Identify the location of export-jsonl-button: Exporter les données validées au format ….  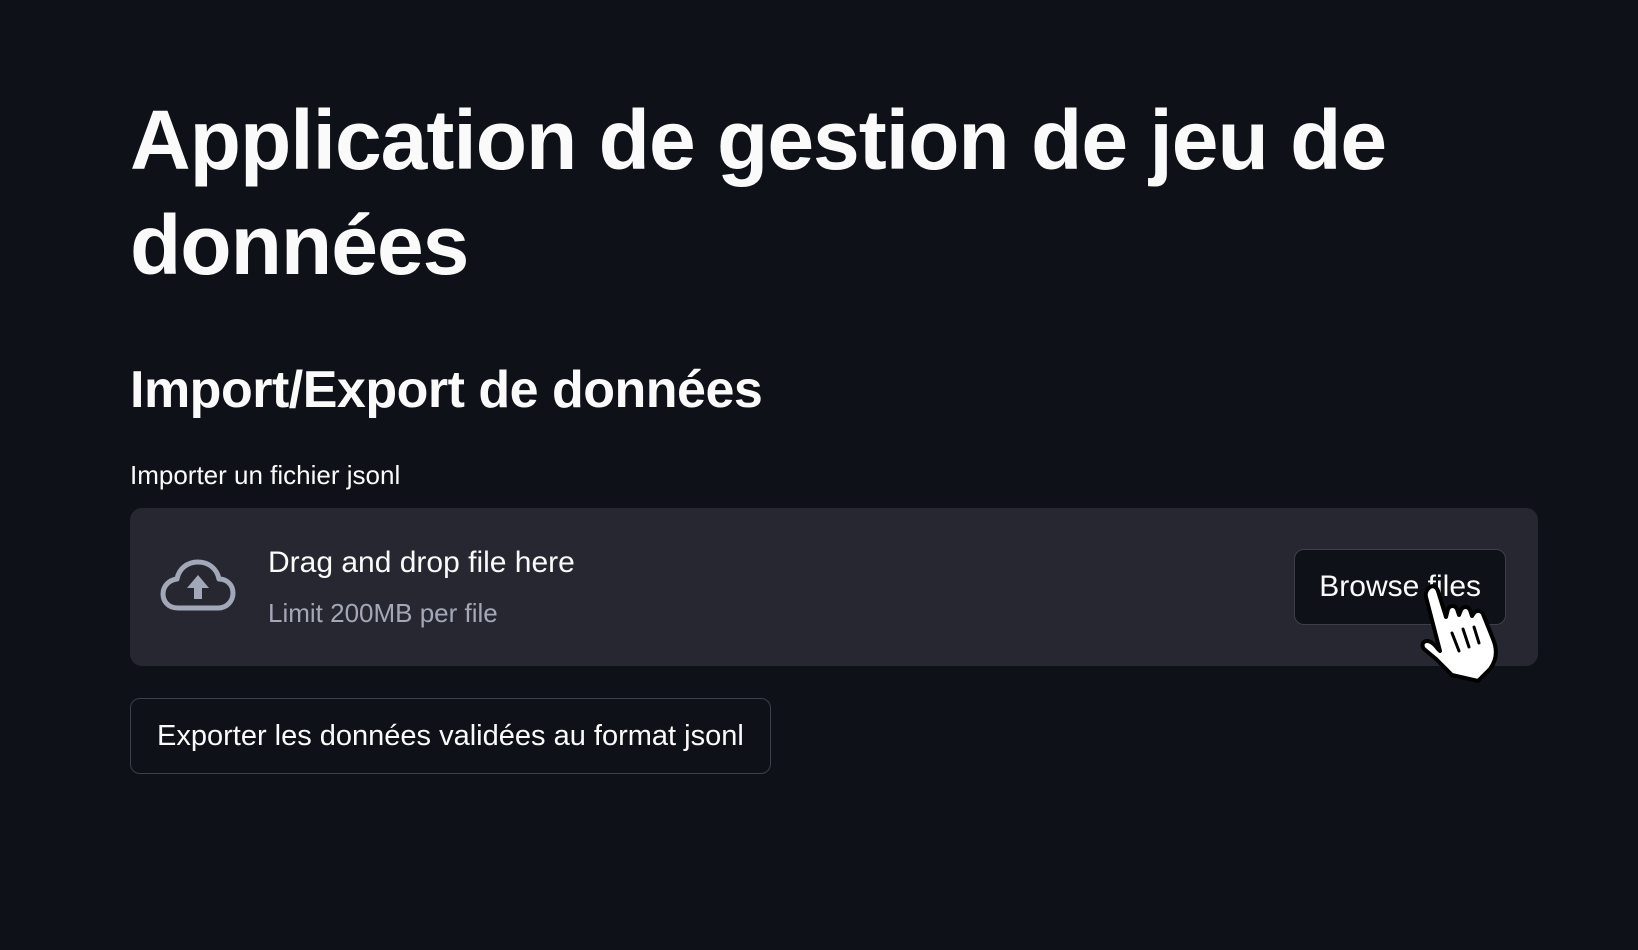
(450, 736).